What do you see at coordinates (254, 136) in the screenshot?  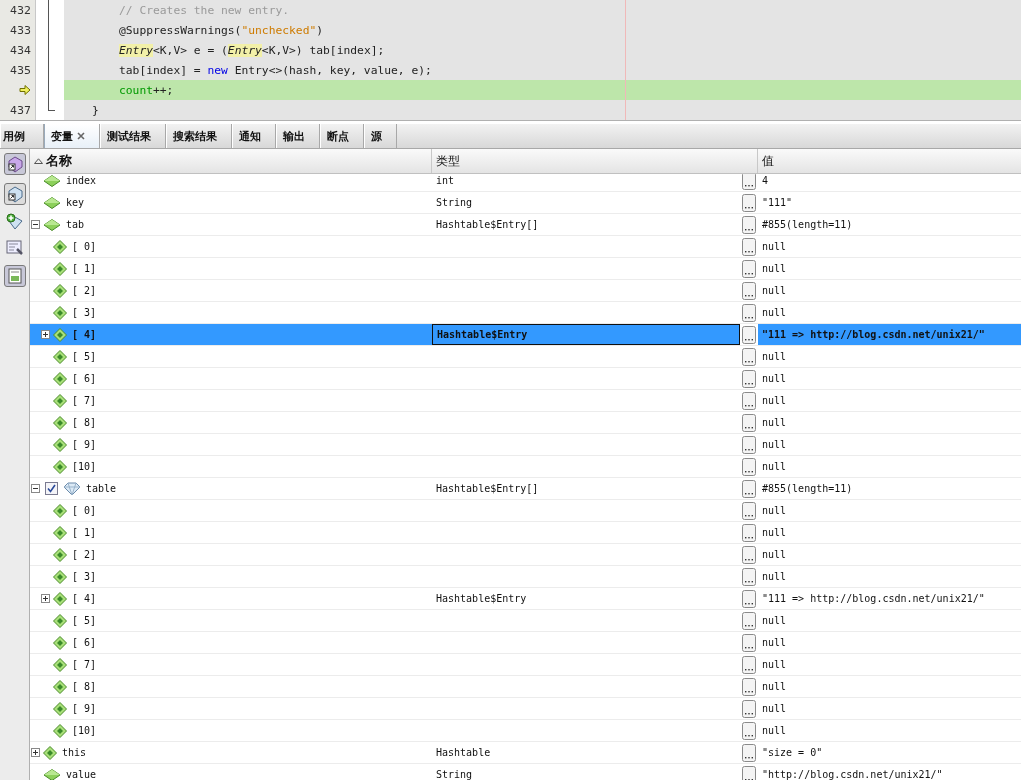 I see `panel-tab: 通知` at bounding box center [254, 136].